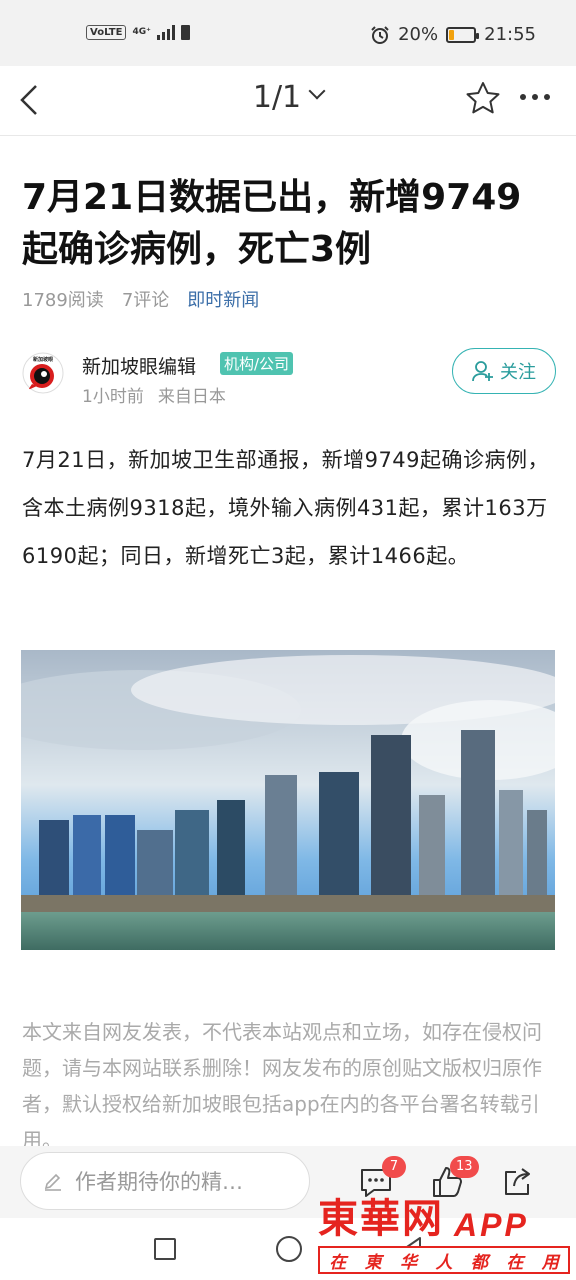  I want to click on share-icon, so click(517, 1181).